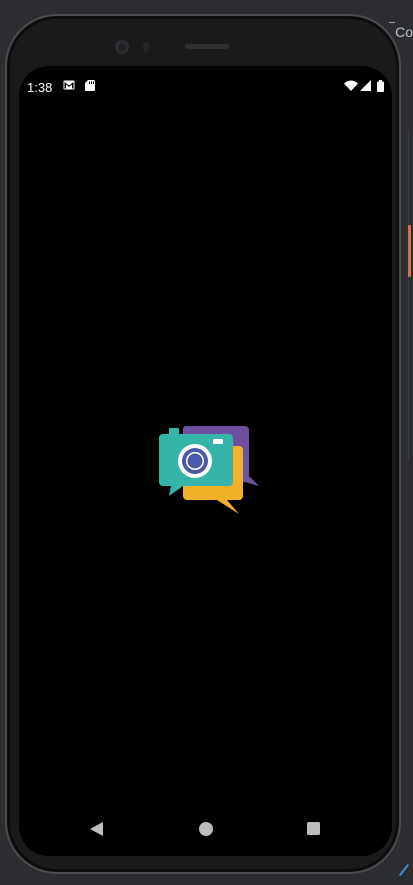 This screenshot has width=413, height=885. What do you see at coordinates (409, 251) in the screenshot?
I see `ide-scroll-marker` at bounding box center [409, 251].